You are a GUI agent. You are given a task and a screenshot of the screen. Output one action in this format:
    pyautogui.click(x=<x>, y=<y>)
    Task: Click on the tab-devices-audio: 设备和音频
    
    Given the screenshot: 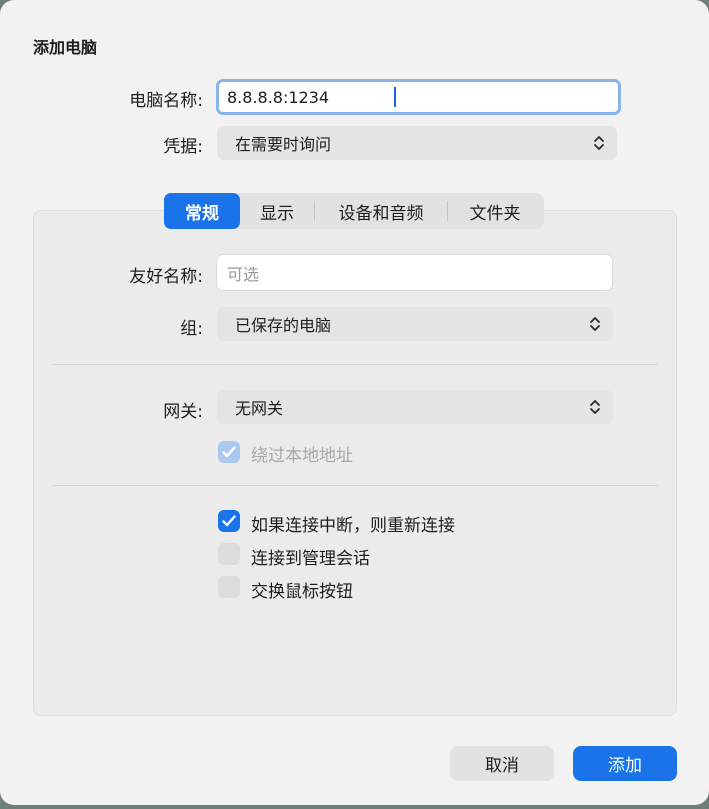 What is the action you would take?
    pyautogui.click(x=381, y=211)
    